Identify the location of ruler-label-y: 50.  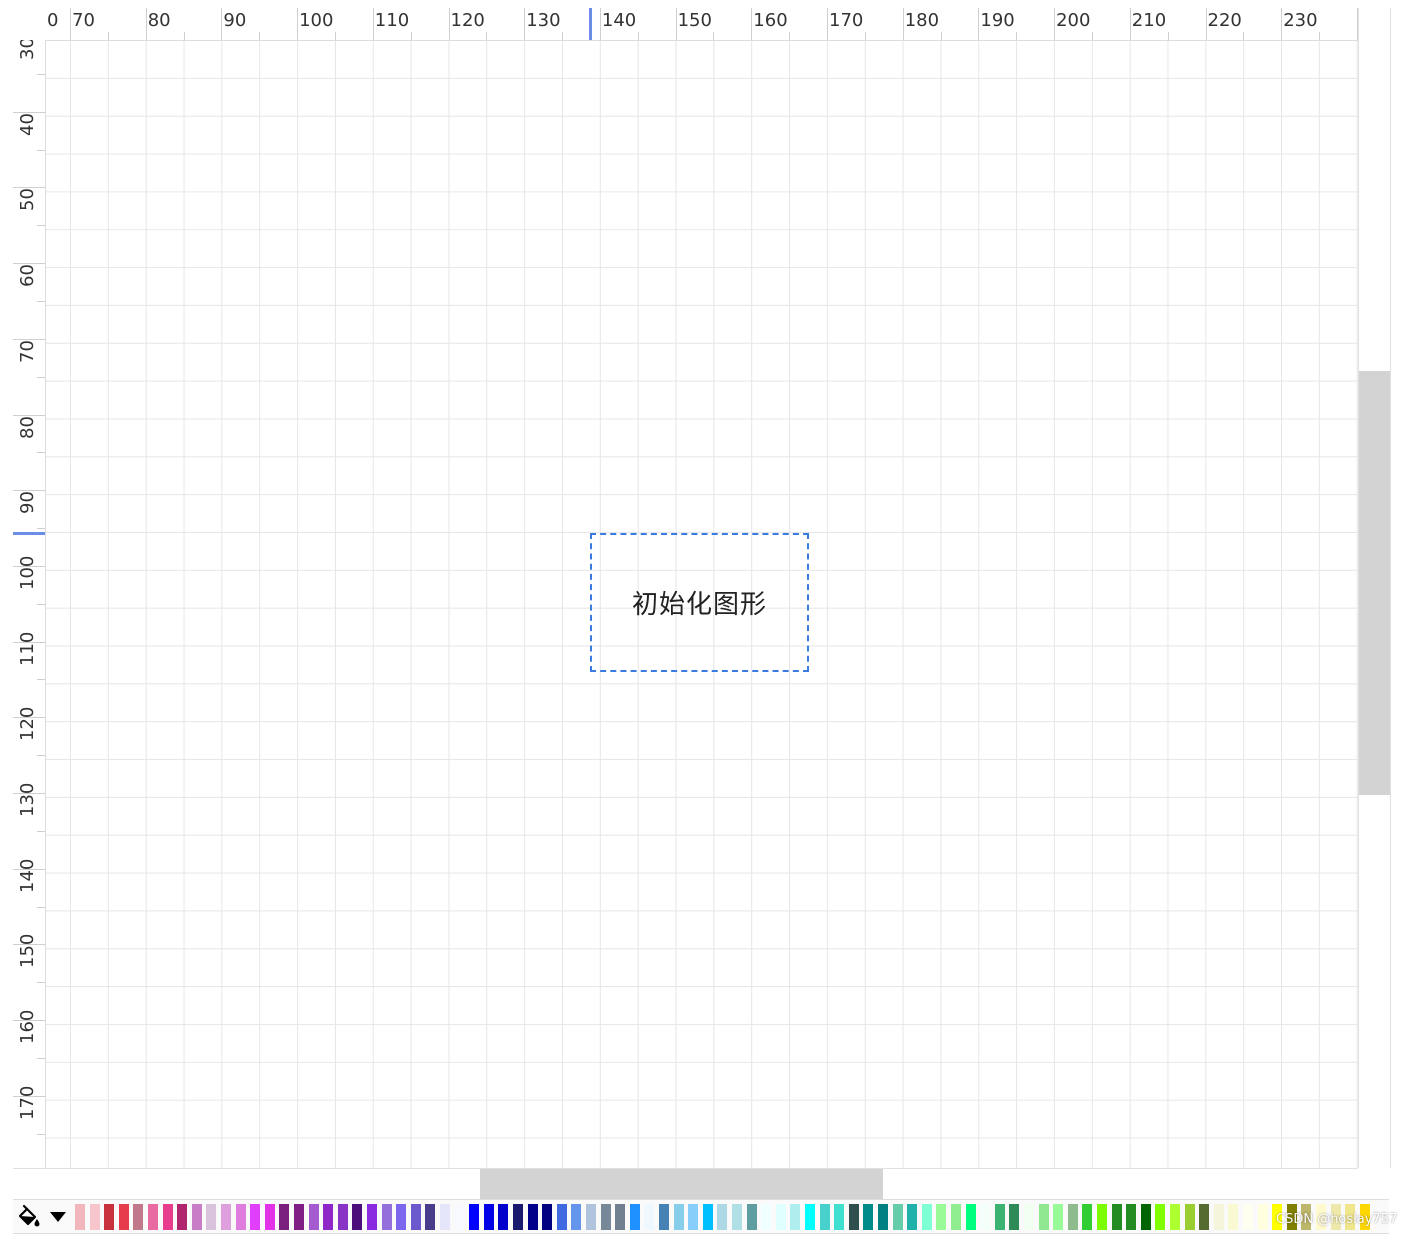
(27, 200).